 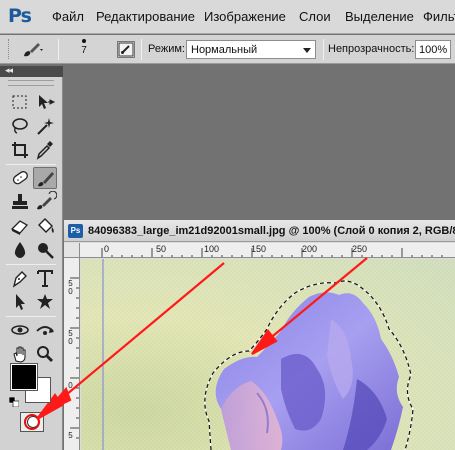 I want to click on spot-healing-brush-icon, so click(x=20, y=178).